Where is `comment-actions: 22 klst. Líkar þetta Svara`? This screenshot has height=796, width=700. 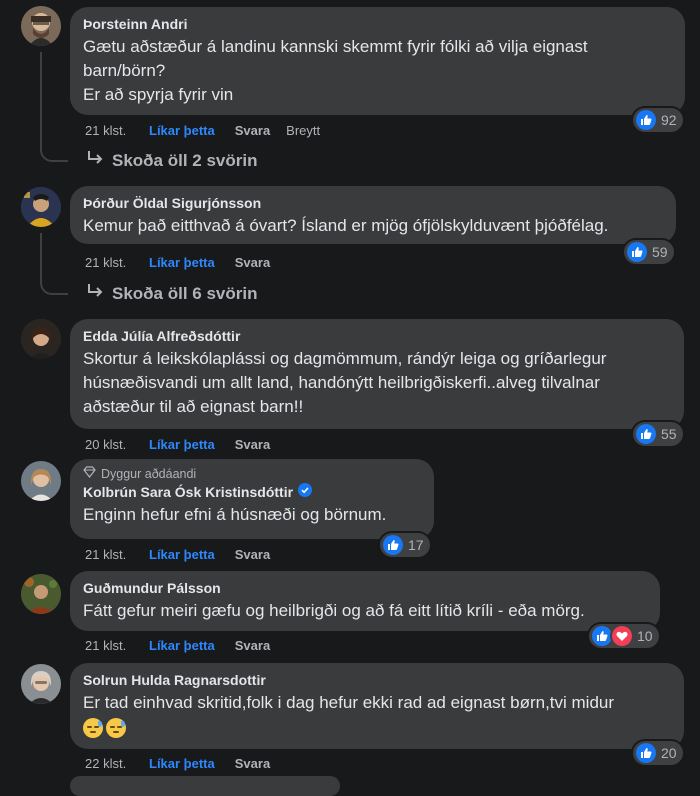 comment-actions: 22 klst. Líkar þetta Svara is located at coordinates (185, 764).